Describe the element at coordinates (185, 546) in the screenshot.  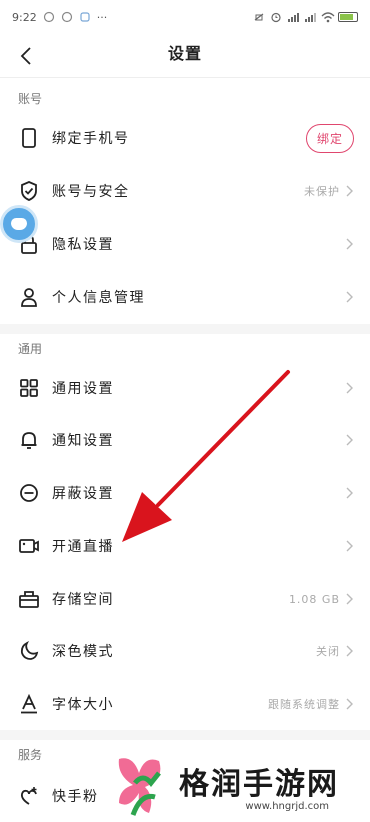
I see `row-live: 开通直播` at that location.